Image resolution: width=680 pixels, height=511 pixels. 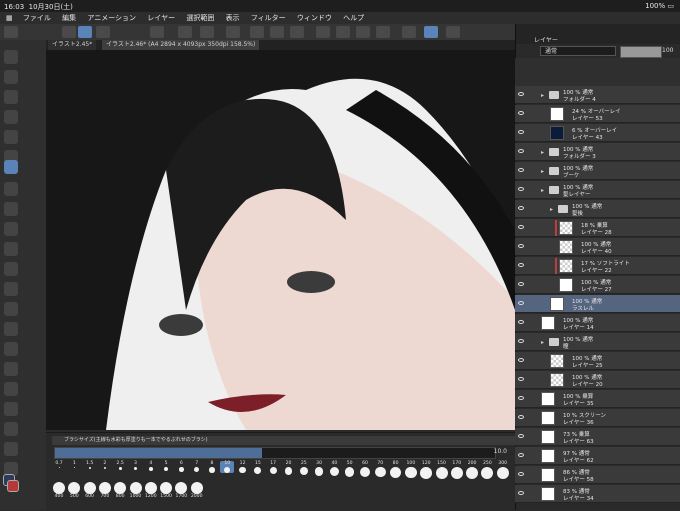 I want to click on menu-layer: レイヤー, so click(x=161, y=18).